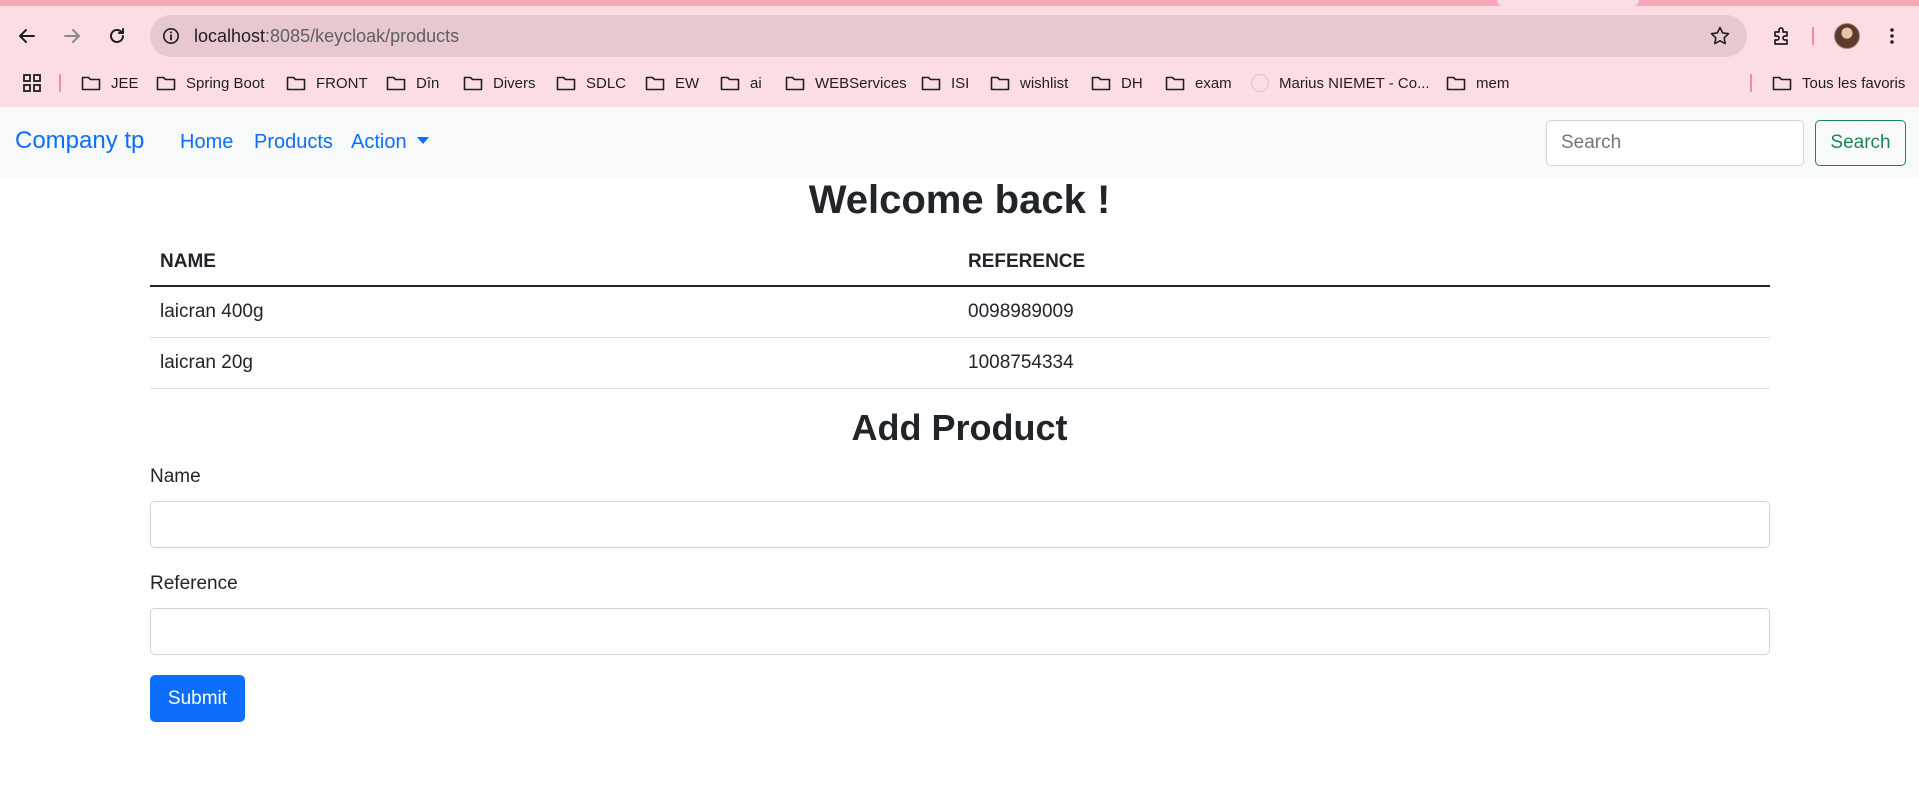  What do you see at coordinates (171, 36) in the screenshot?
I see `site-info-icon` at bounding box center [171, 36].